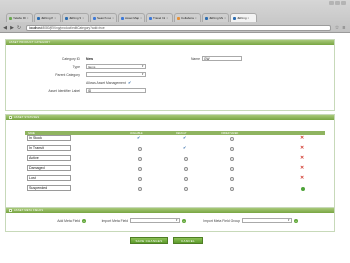 This screenshot has height=263, width=350. I want to click on status-name-input: Lost, so click(49, 178).